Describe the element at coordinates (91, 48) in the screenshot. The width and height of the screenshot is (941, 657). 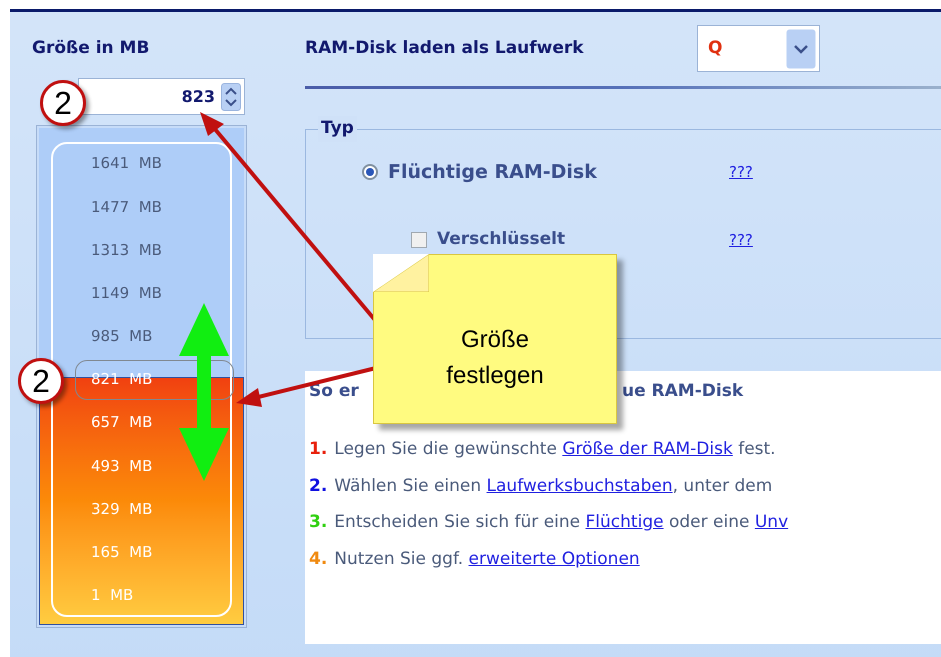
I see `panel-title: Größe in MB` at that location.